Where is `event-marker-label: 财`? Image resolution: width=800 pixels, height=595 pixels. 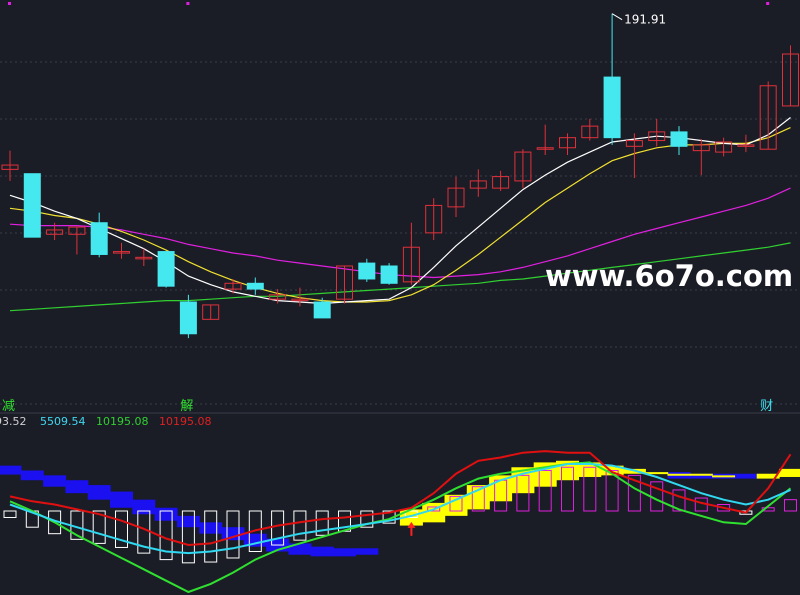 event-marker-label: 财 is located at coordinates (766, 406).